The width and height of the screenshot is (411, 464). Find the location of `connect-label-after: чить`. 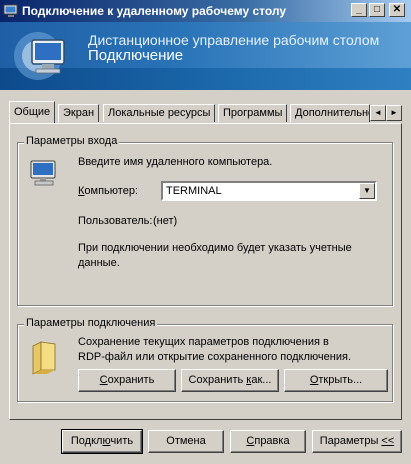

connect-label-after: чить is located at coordinates (122, 441).